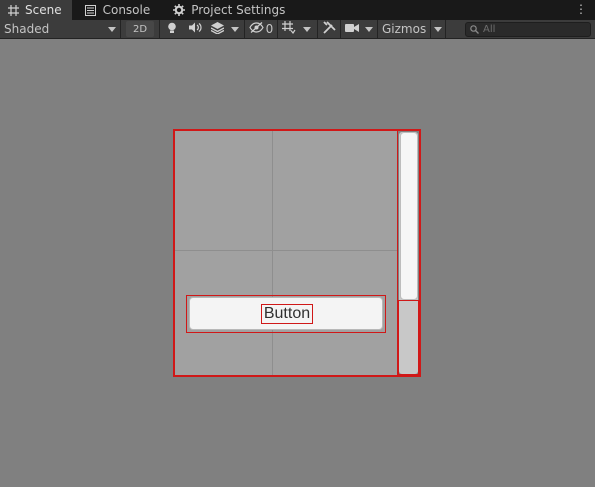 This screenshot has height=487, width=595. I want to click on speaker-icon, so click(195, 29).